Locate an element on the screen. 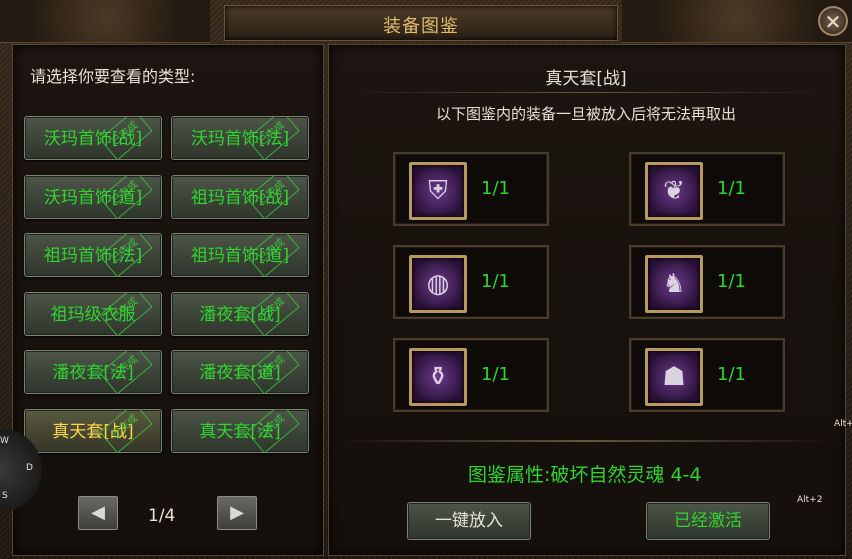 This screenshot has width=852, height=559. hint-s: S is located at coordinates (5, 496).